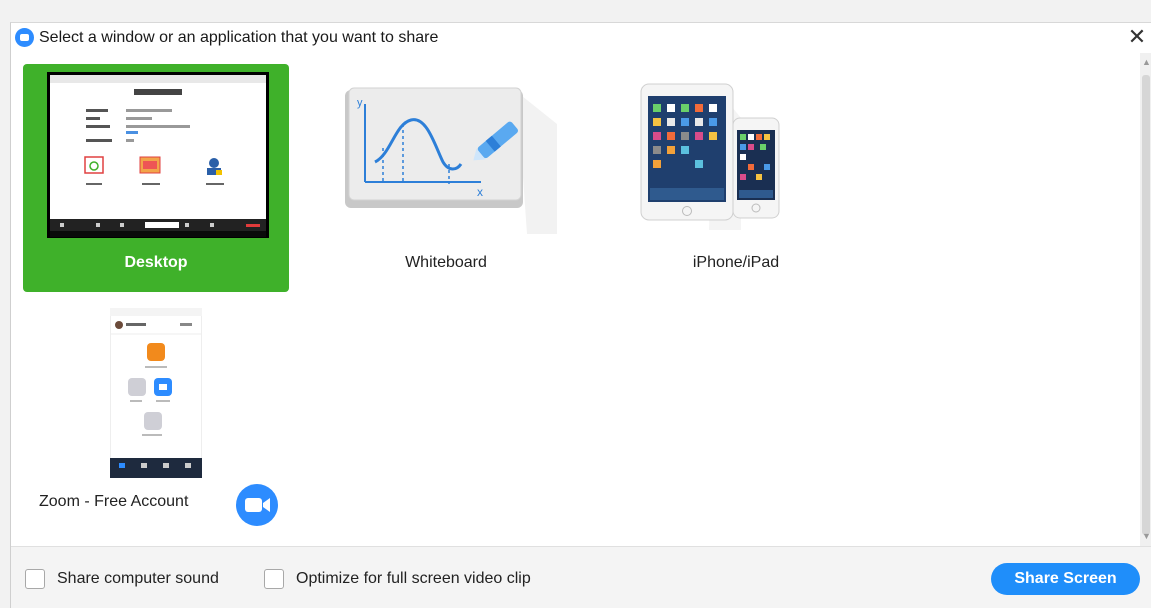  Describe the element at coordinates (274, 579) in the screenshot. I see `optimize-video-checkbox-box` at that location.